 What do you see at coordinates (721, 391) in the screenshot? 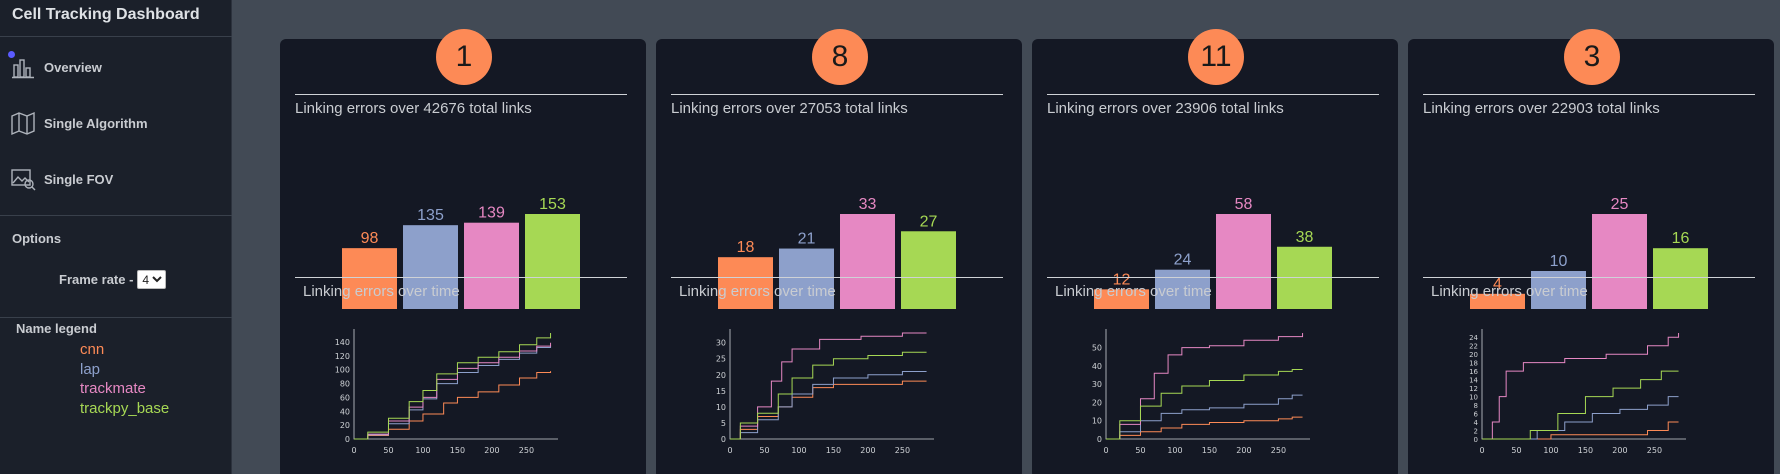
I see `y-tick-label: 15` at bounding box center [721, 391].